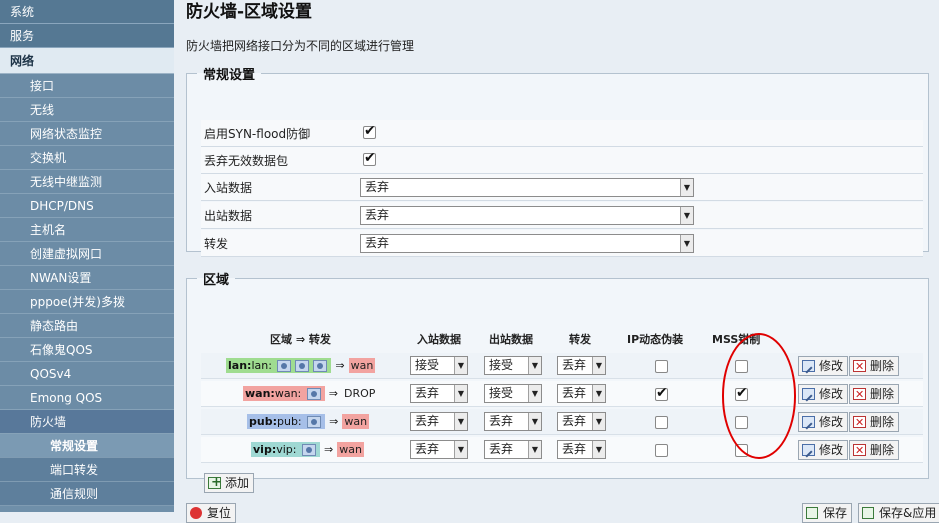 Image resolution: width=939 pixels, height=523 pixels. I want to click on sidebar-item-virtual-interface: 创建虚拟网口, so click(87, 254).